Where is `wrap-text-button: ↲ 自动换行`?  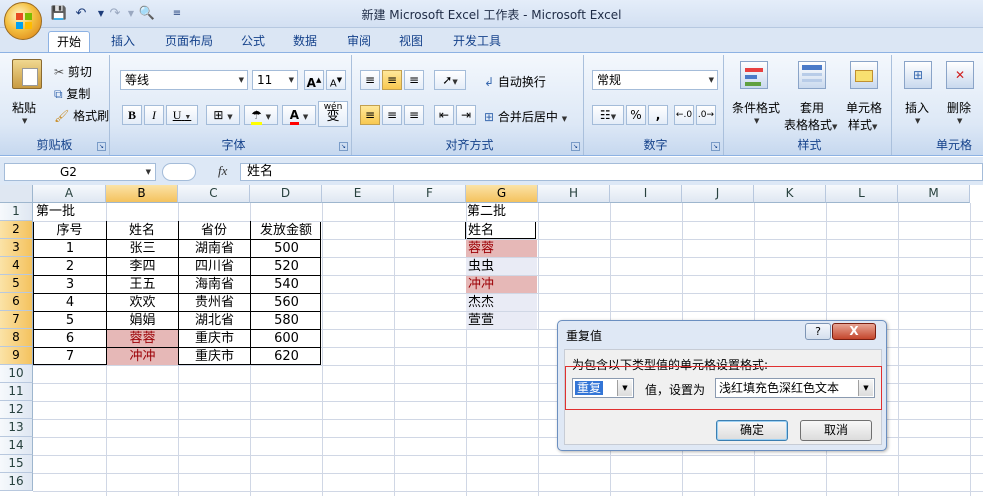 wrap-text-button: ↲ 自动换行 is located at coordinates (515, 81).